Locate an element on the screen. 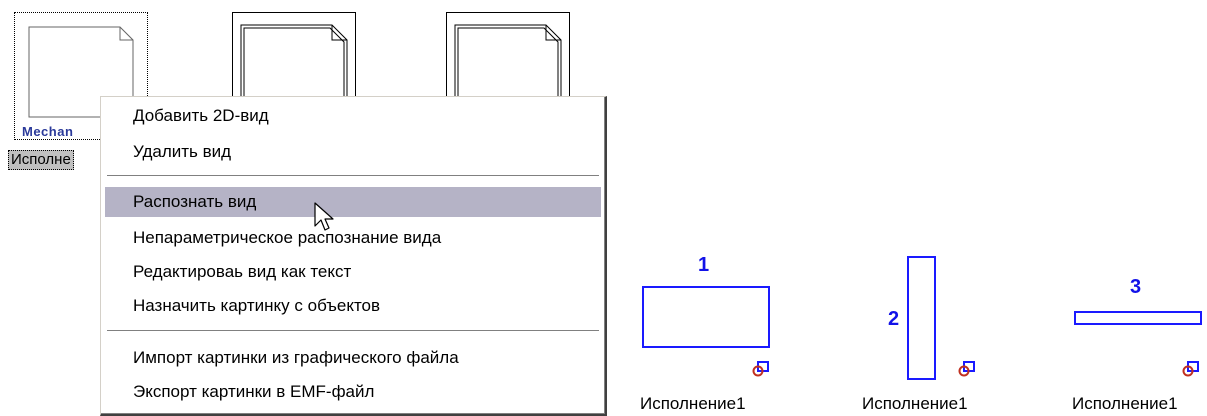 This screenshot has width=1207, height=416. figure-2-caption: Исполнение1 is located at coordinates (915, 403).